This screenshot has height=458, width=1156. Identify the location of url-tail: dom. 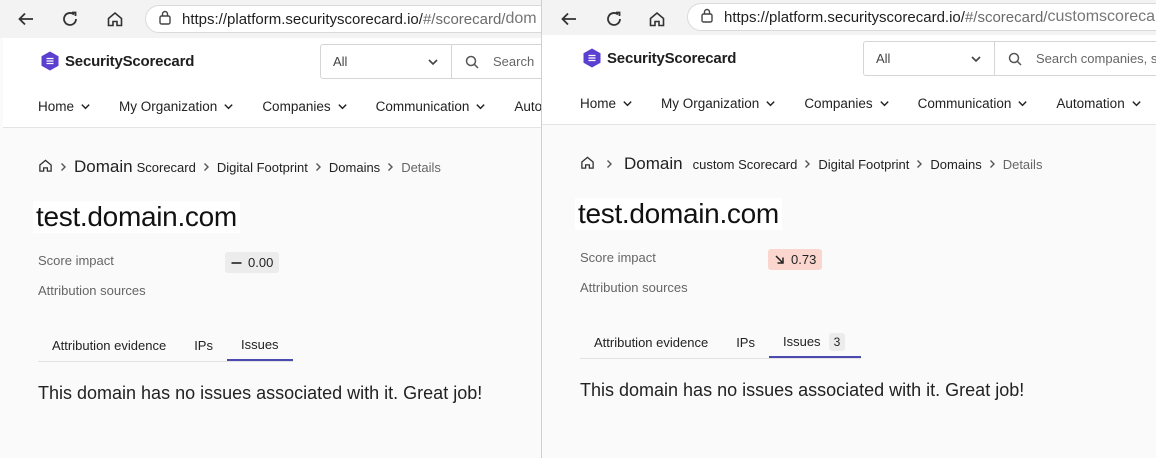
(521, 18).